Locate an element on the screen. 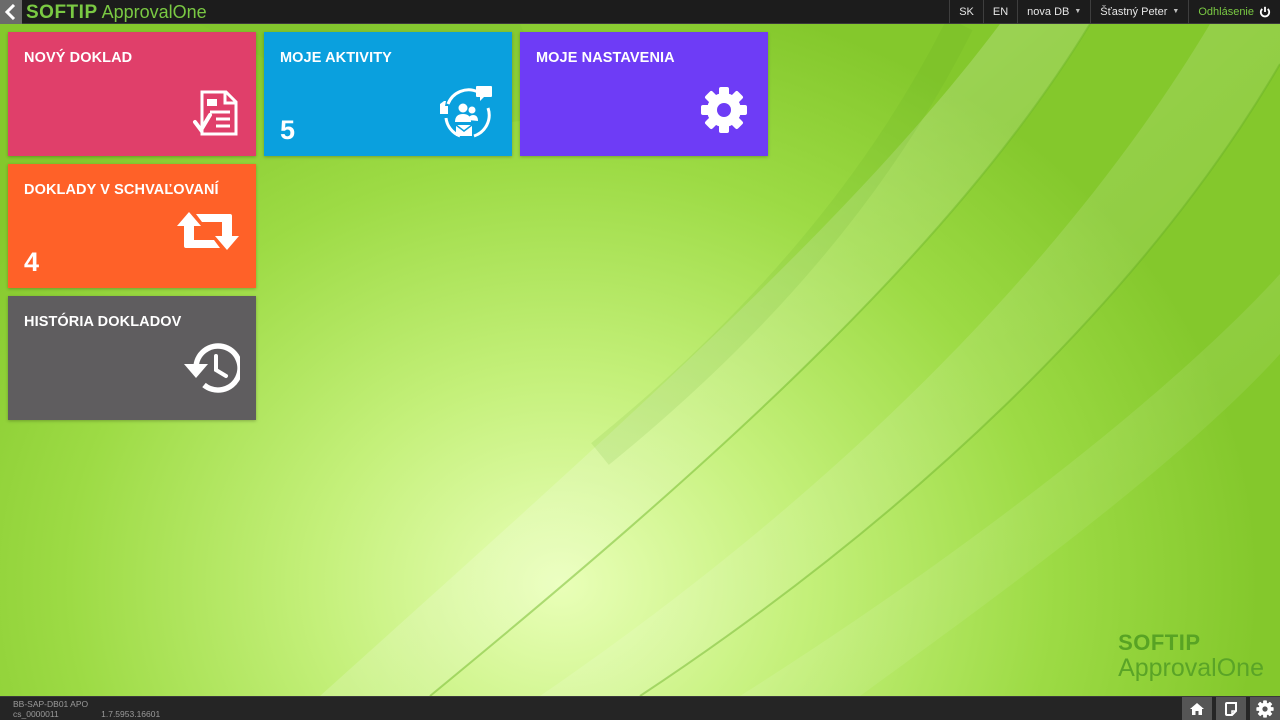 Image resolution: width=1280 pixels, height=720 pixels. notes-icon is located at coordinates (1231, 708).